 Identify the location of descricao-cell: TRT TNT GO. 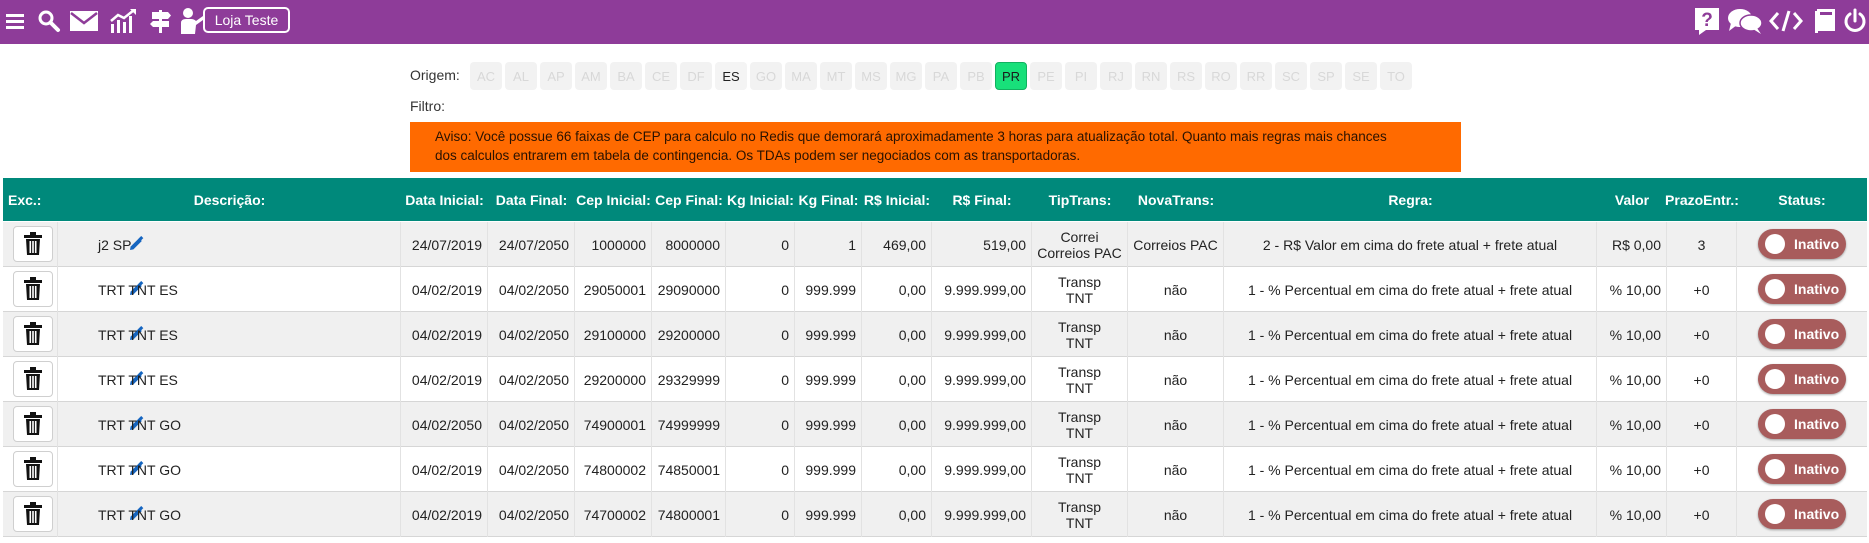
(229, 514).